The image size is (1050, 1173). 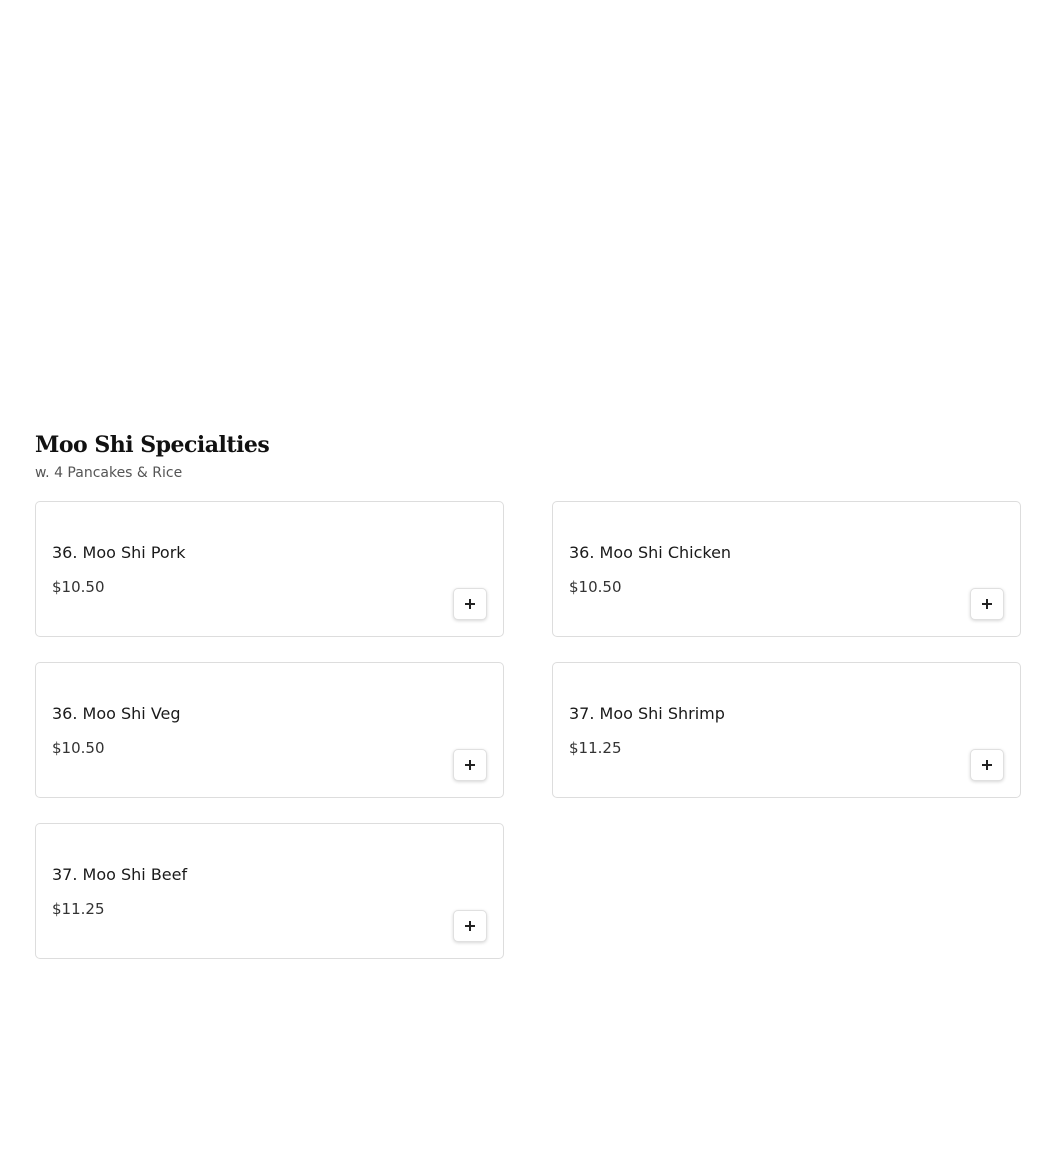 I want to click on item-name: 37. Moo Shi Beef, so click(x=120, y=874).